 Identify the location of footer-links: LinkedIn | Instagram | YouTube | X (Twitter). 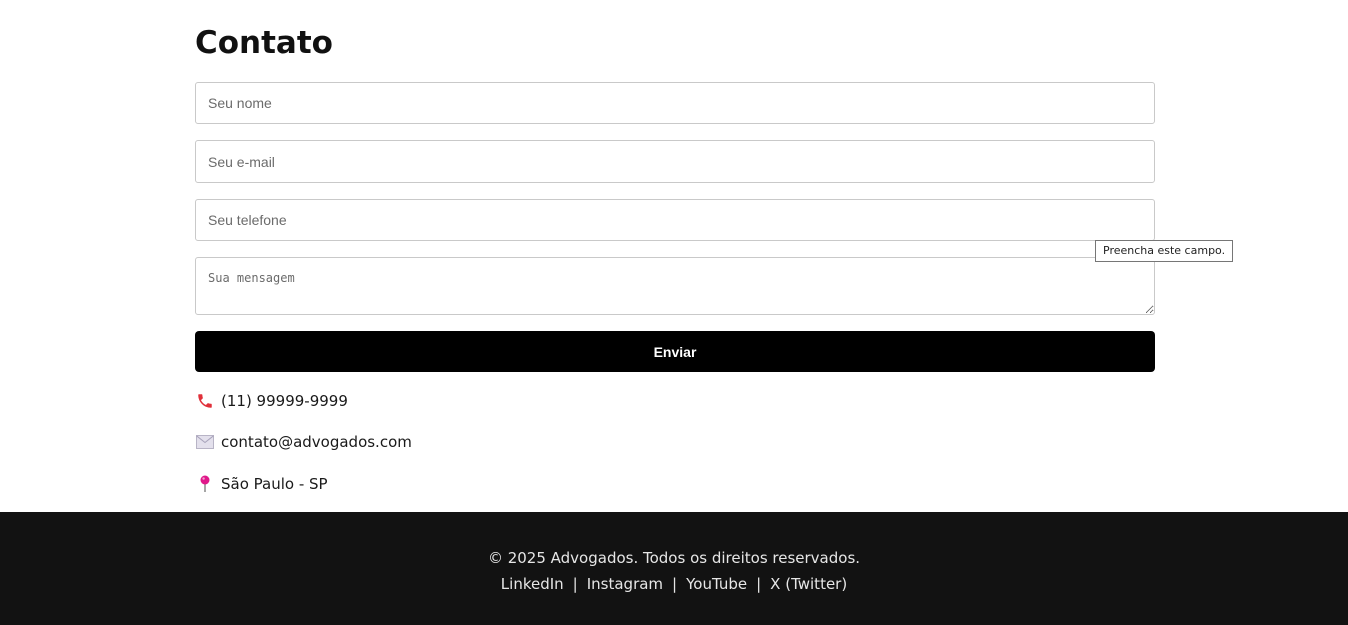
(674, 584).